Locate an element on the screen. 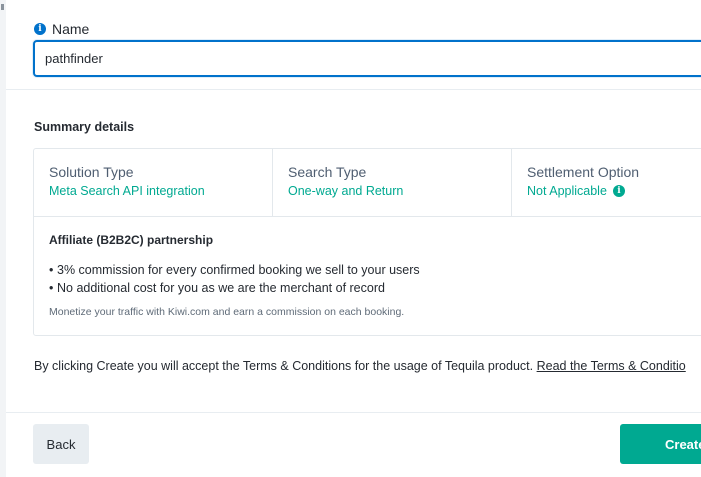 The image size is (701, 477). name-input is located at coordinates (367, 58).